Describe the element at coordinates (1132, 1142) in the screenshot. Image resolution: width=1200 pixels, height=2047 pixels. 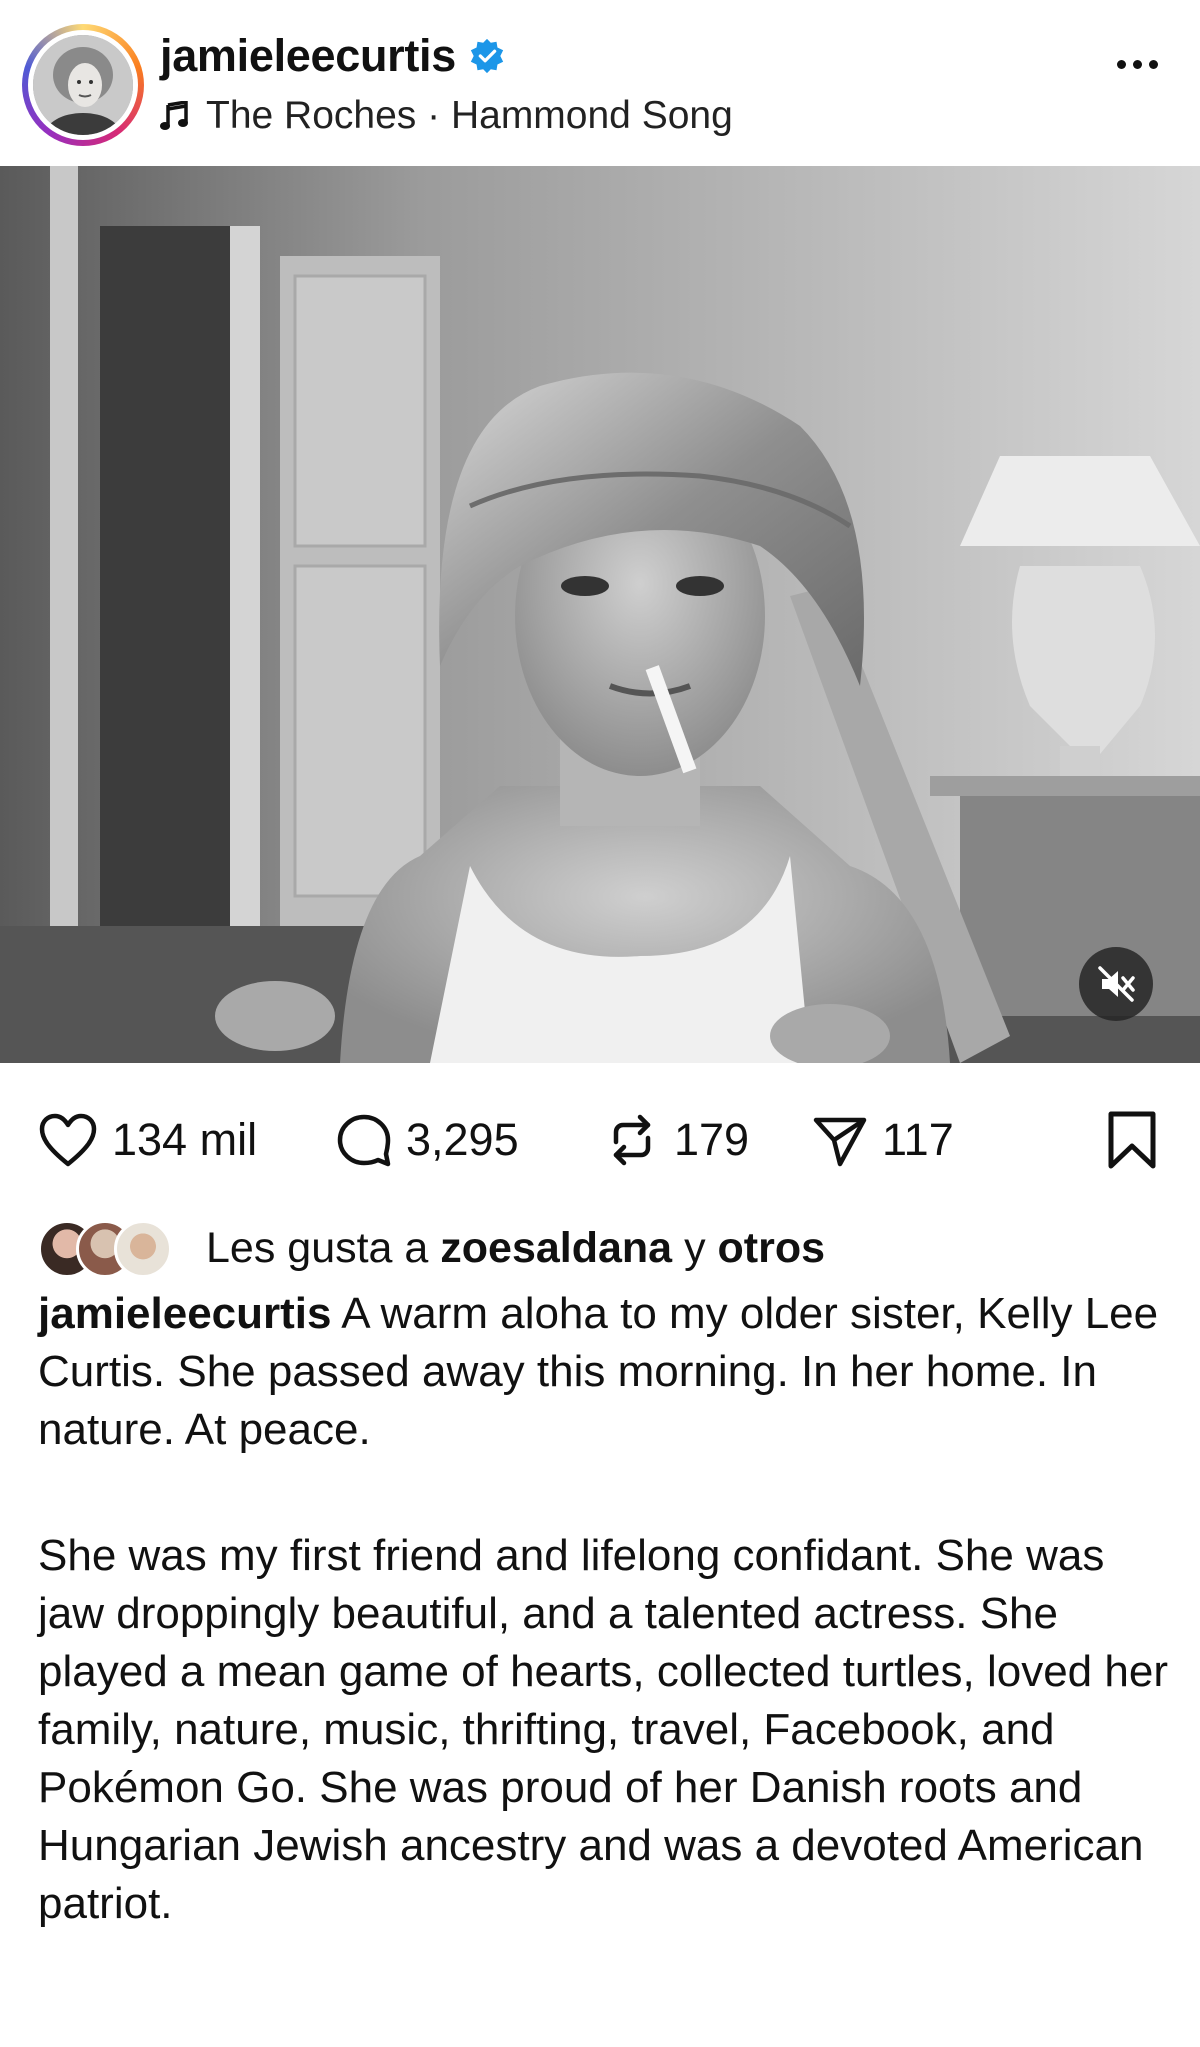
I see `bookmark-icon` at that location.